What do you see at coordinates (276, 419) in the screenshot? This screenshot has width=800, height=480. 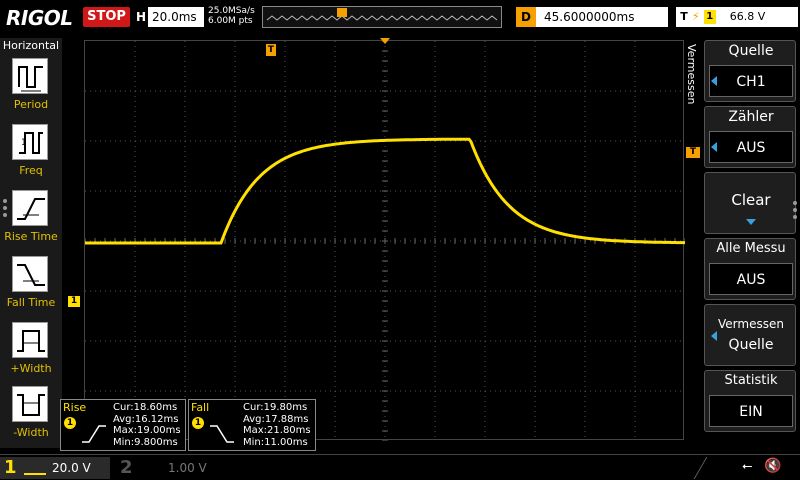 I see `fall-avg: Avg:17.88ms` at bounding box center [276, 419].